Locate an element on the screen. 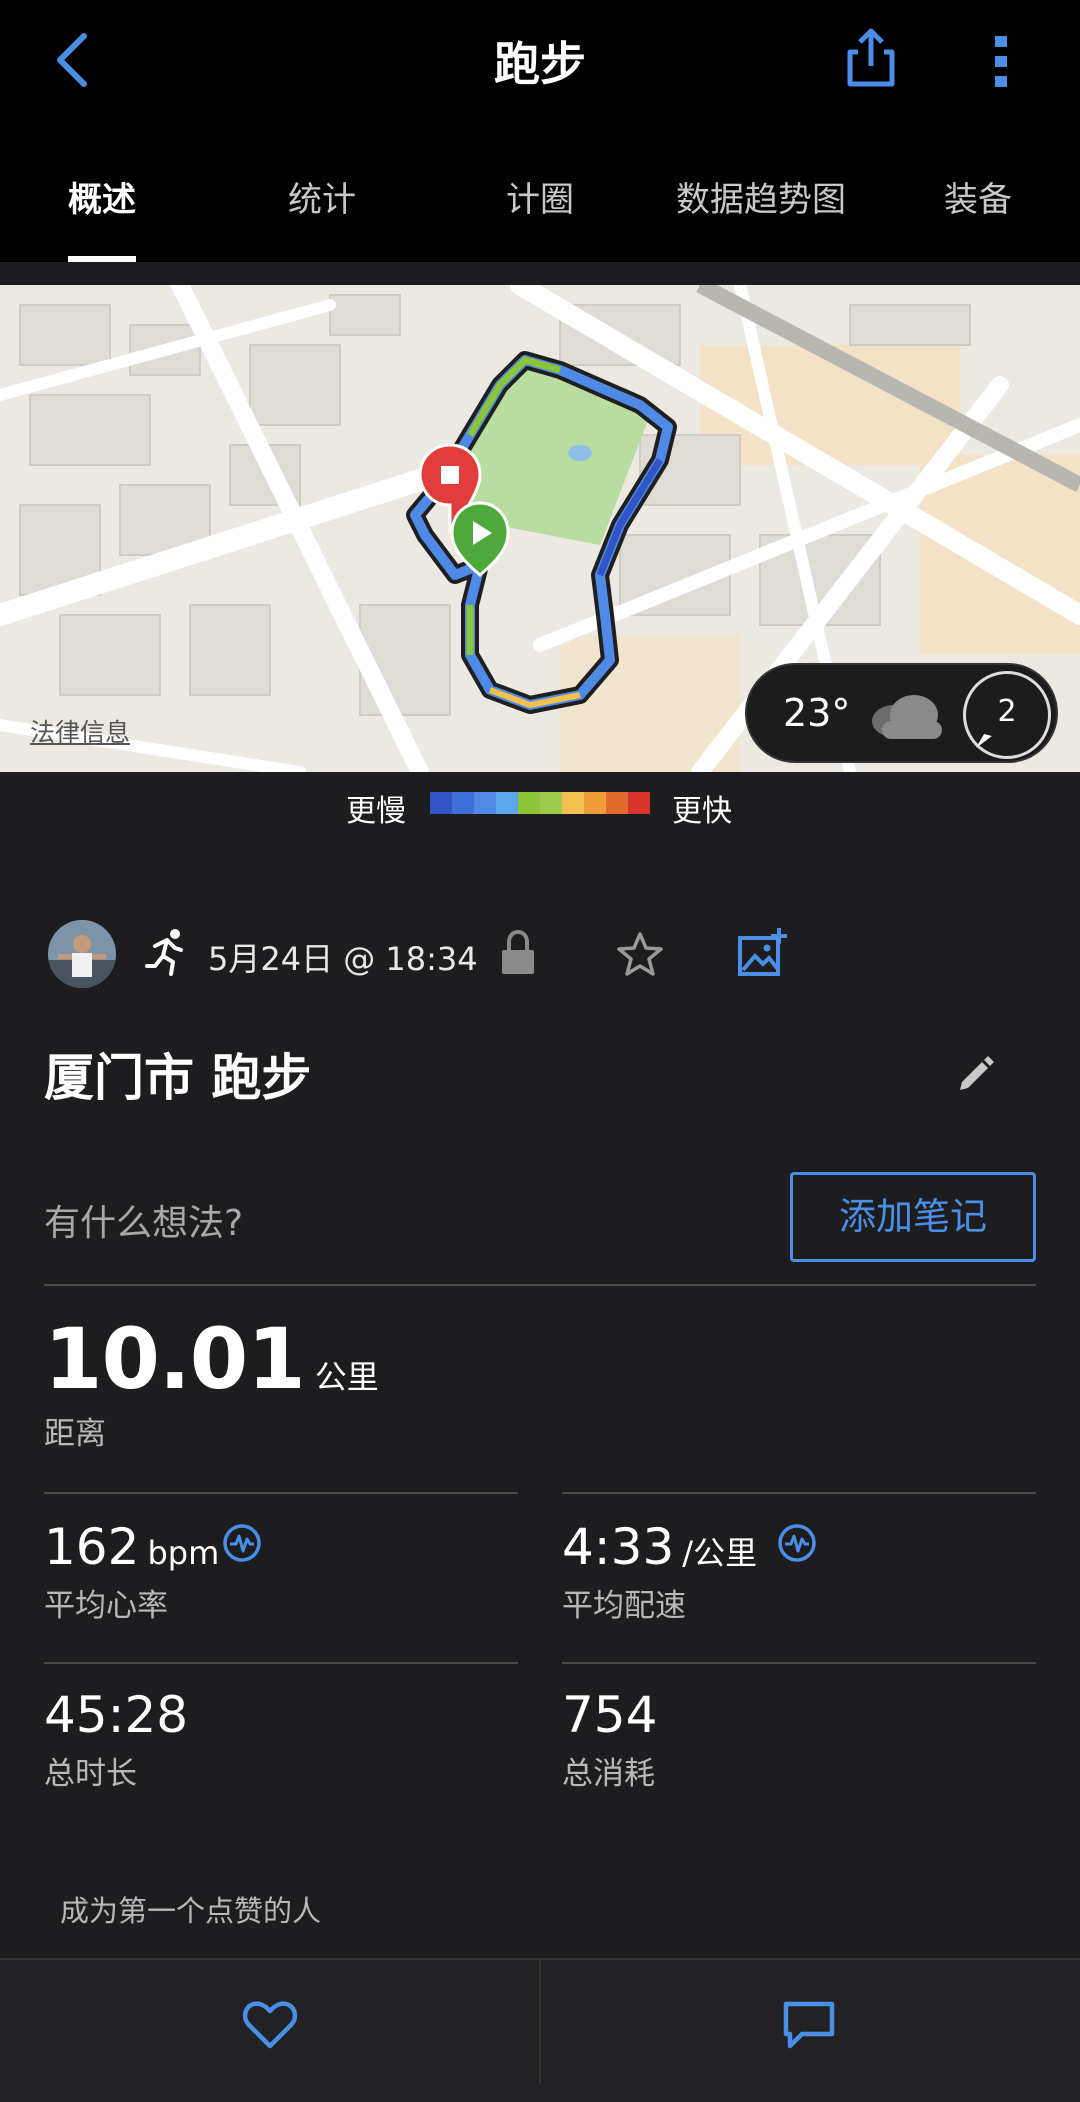  cloud-icon is located at coordinates (907, 717).